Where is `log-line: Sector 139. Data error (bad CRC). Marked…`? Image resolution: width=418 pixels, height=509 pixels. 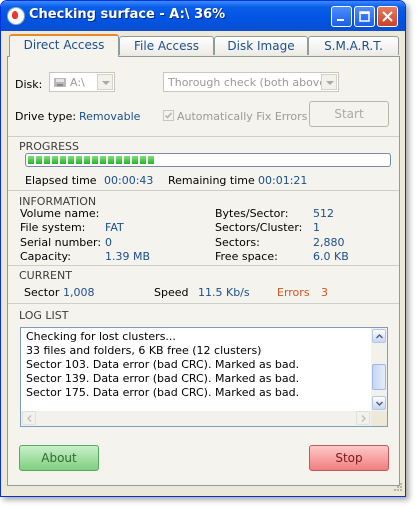 log-line: Sector 139. Data error (bad CRC). Marked… is located at coordinates (163, 378).